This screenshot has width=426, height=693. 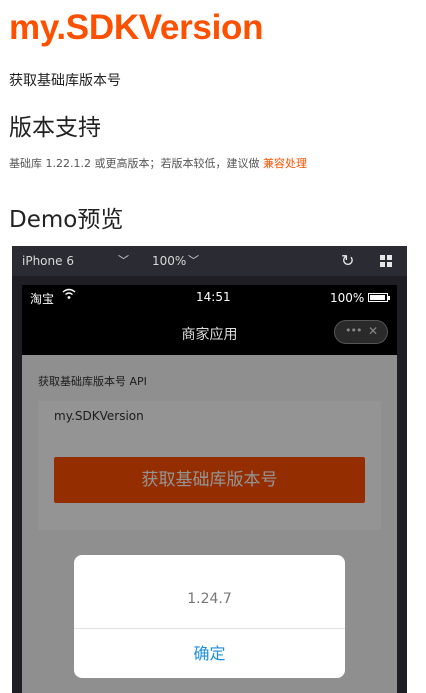 What do you see at coordinates (379, 297) in the screenshot?
I see `battery-icon` at bounding box center [379, 297].